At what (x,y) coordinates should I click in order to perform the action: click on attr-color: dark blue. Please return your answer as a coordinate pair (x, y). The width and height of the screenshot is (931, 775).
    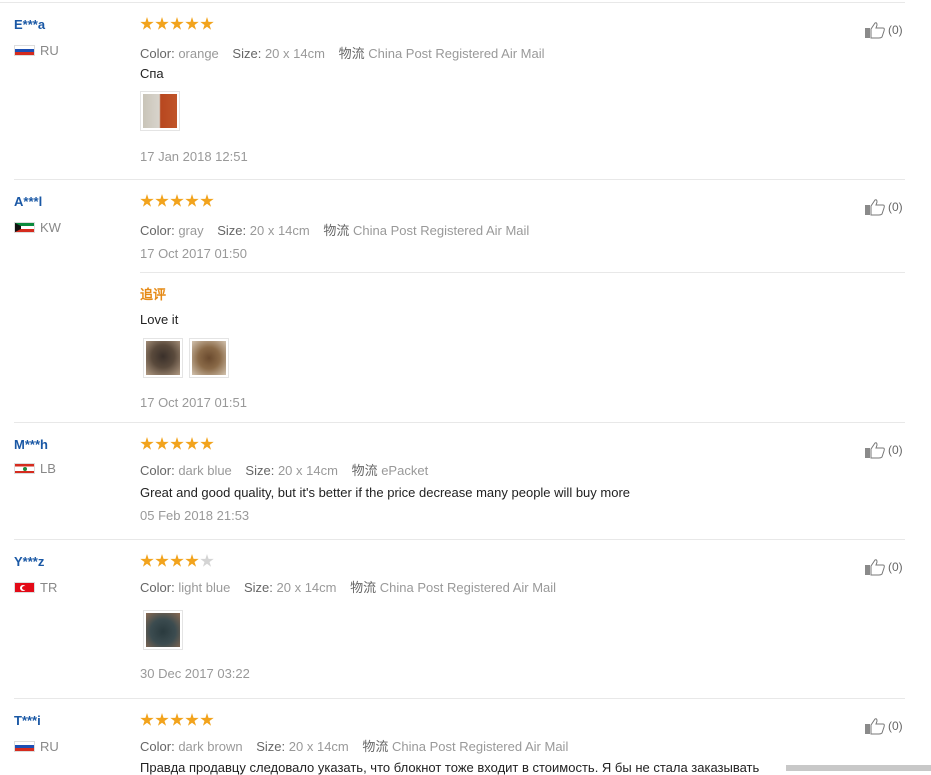
    Looking at the image, I should click on (205, 470).